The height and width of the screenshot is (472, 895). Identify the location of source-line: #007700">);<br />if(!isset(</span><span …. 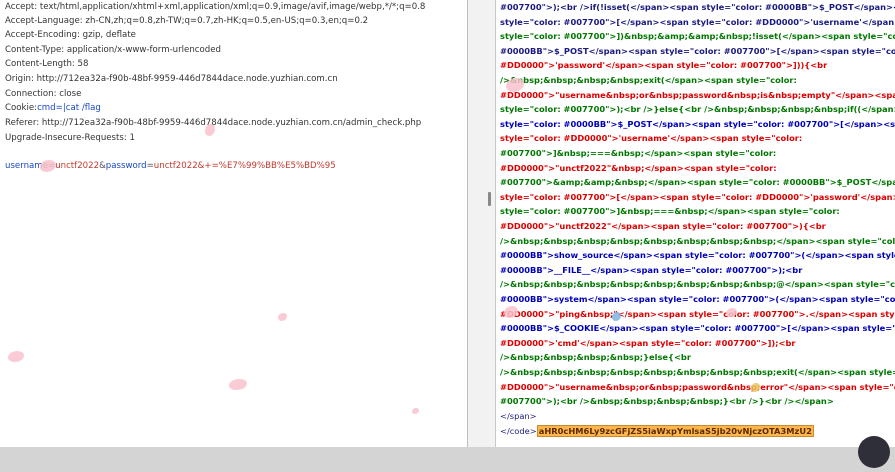
(697, 7).